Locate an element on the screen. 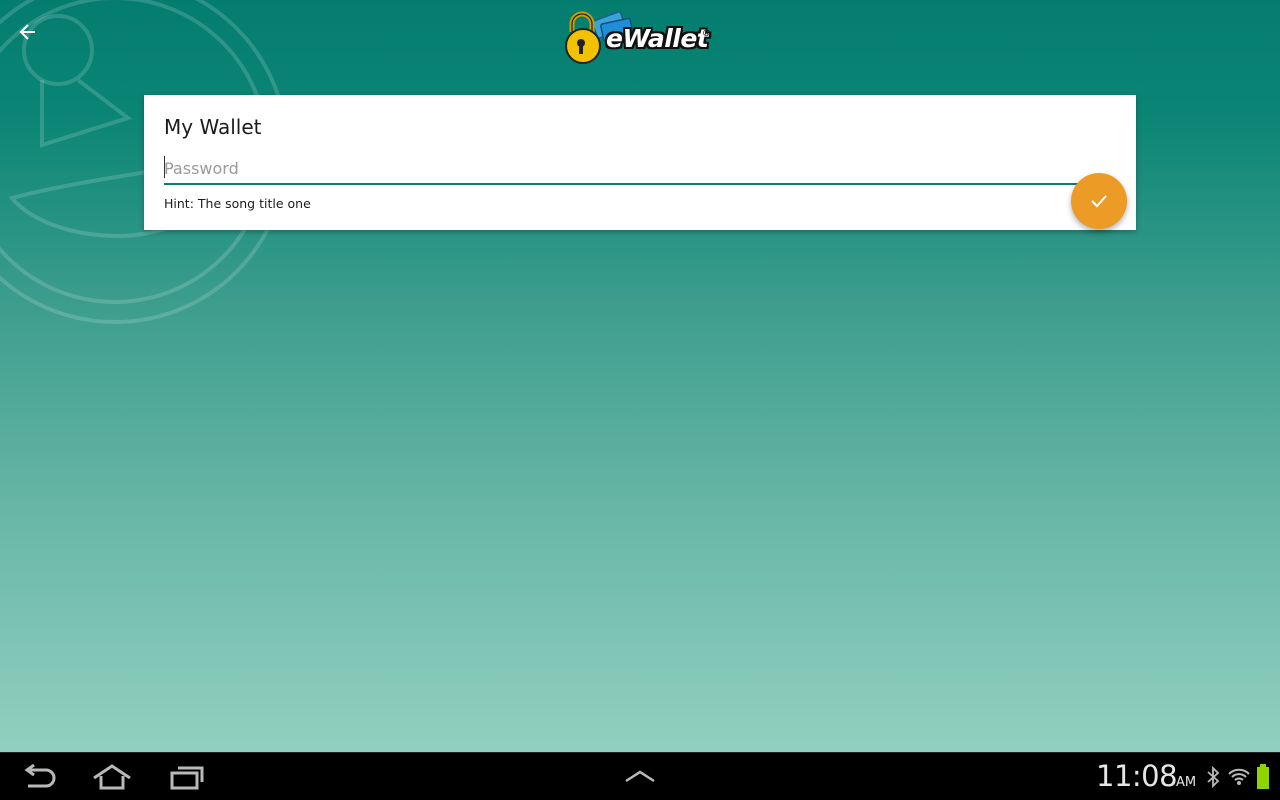  checkmark-icon is located at coordinates (1099, 201).